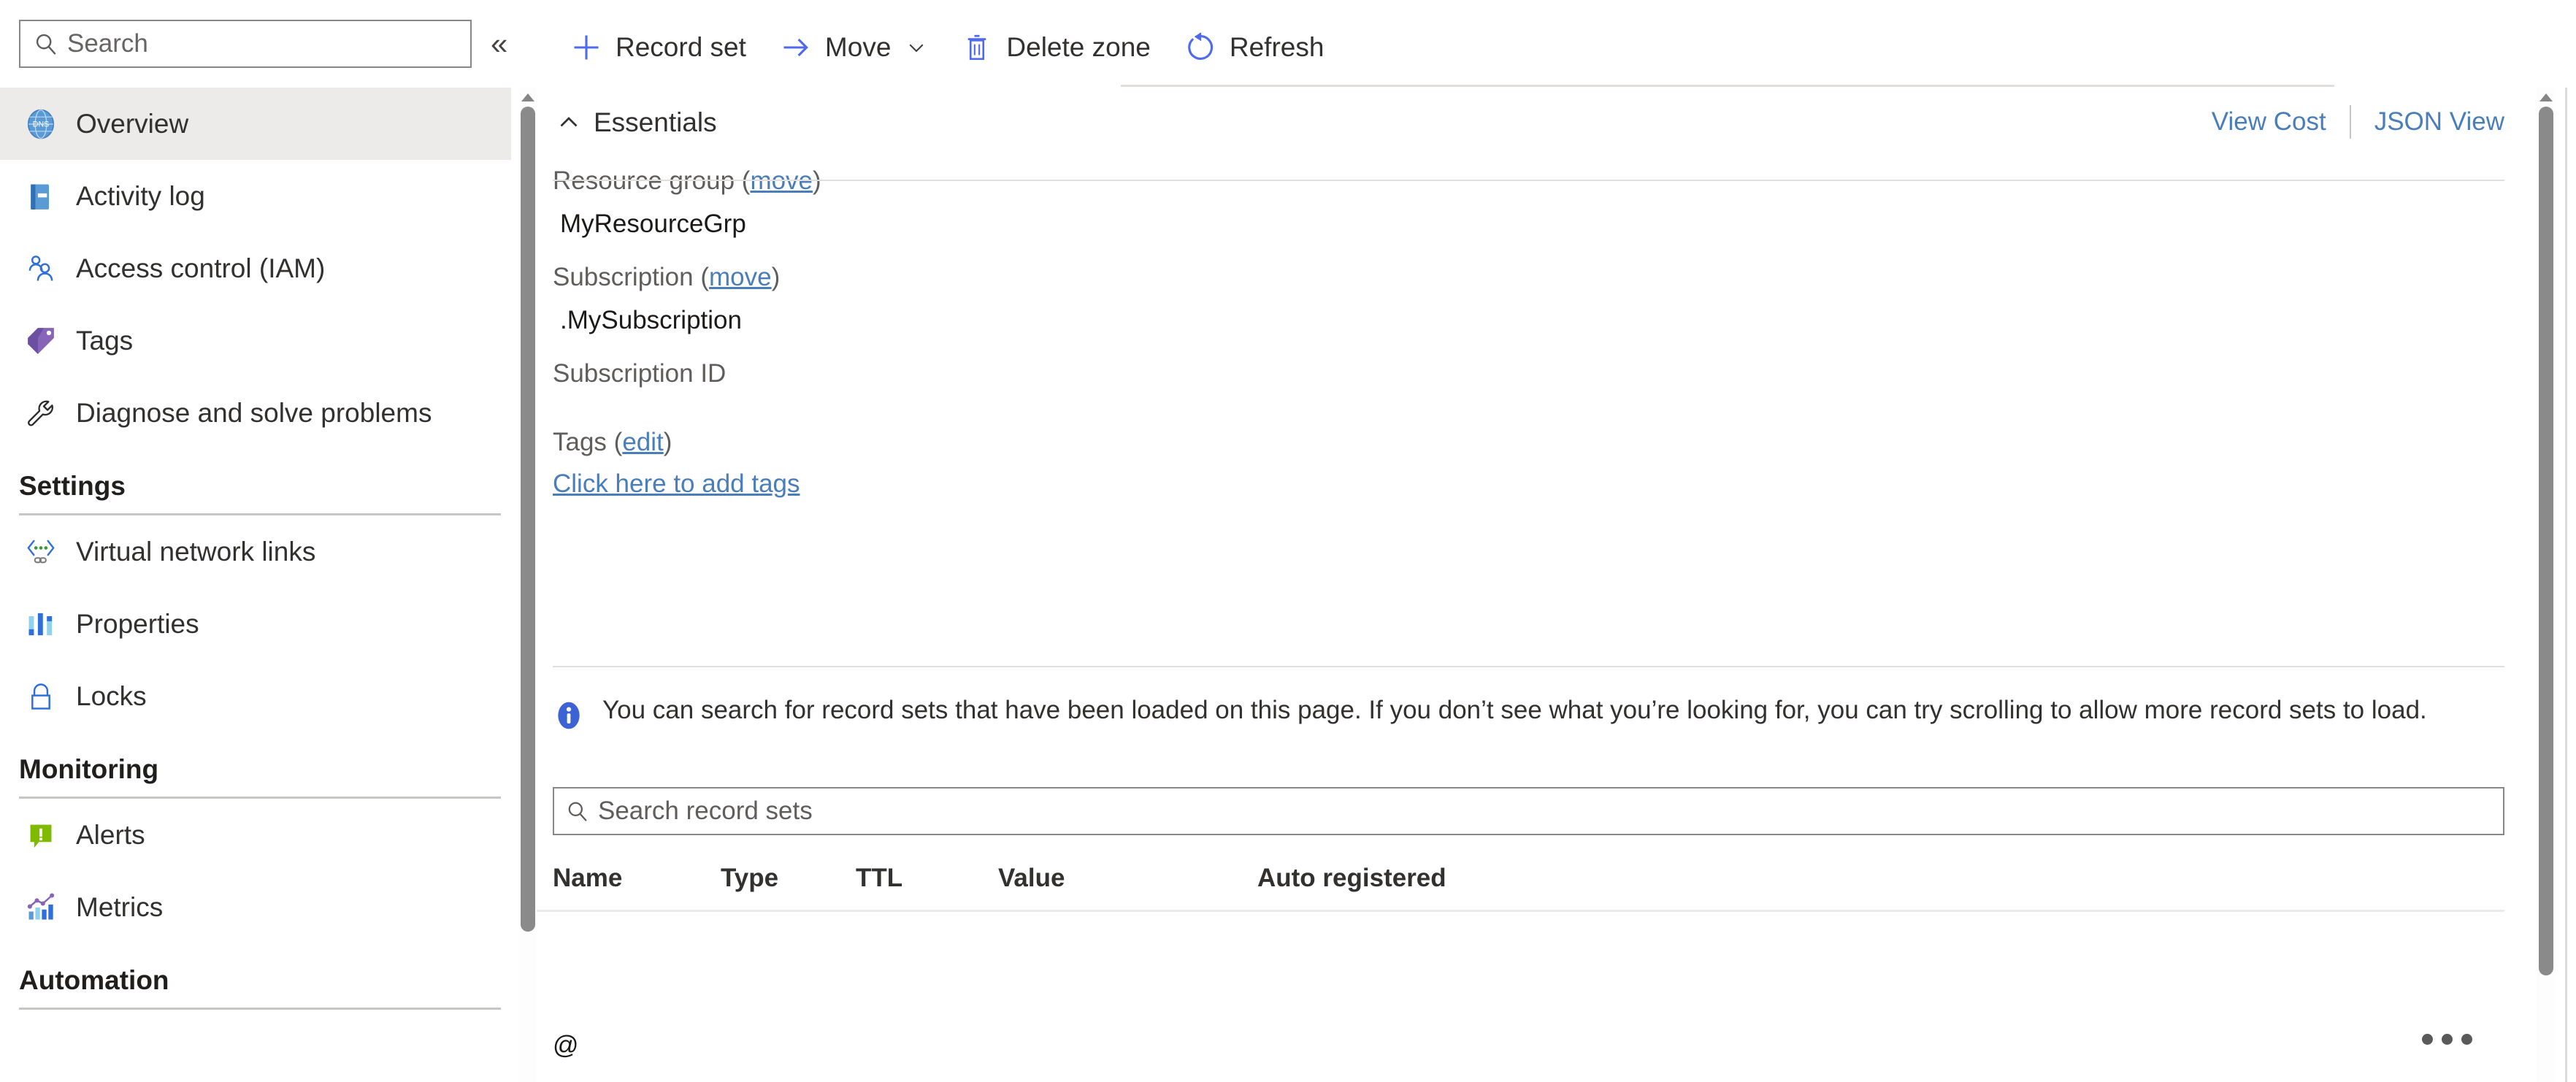  Describe the element at coordinates (1366, 878) in the screenshot. I see `column-header-auto-registered: Auto registered` at that location.